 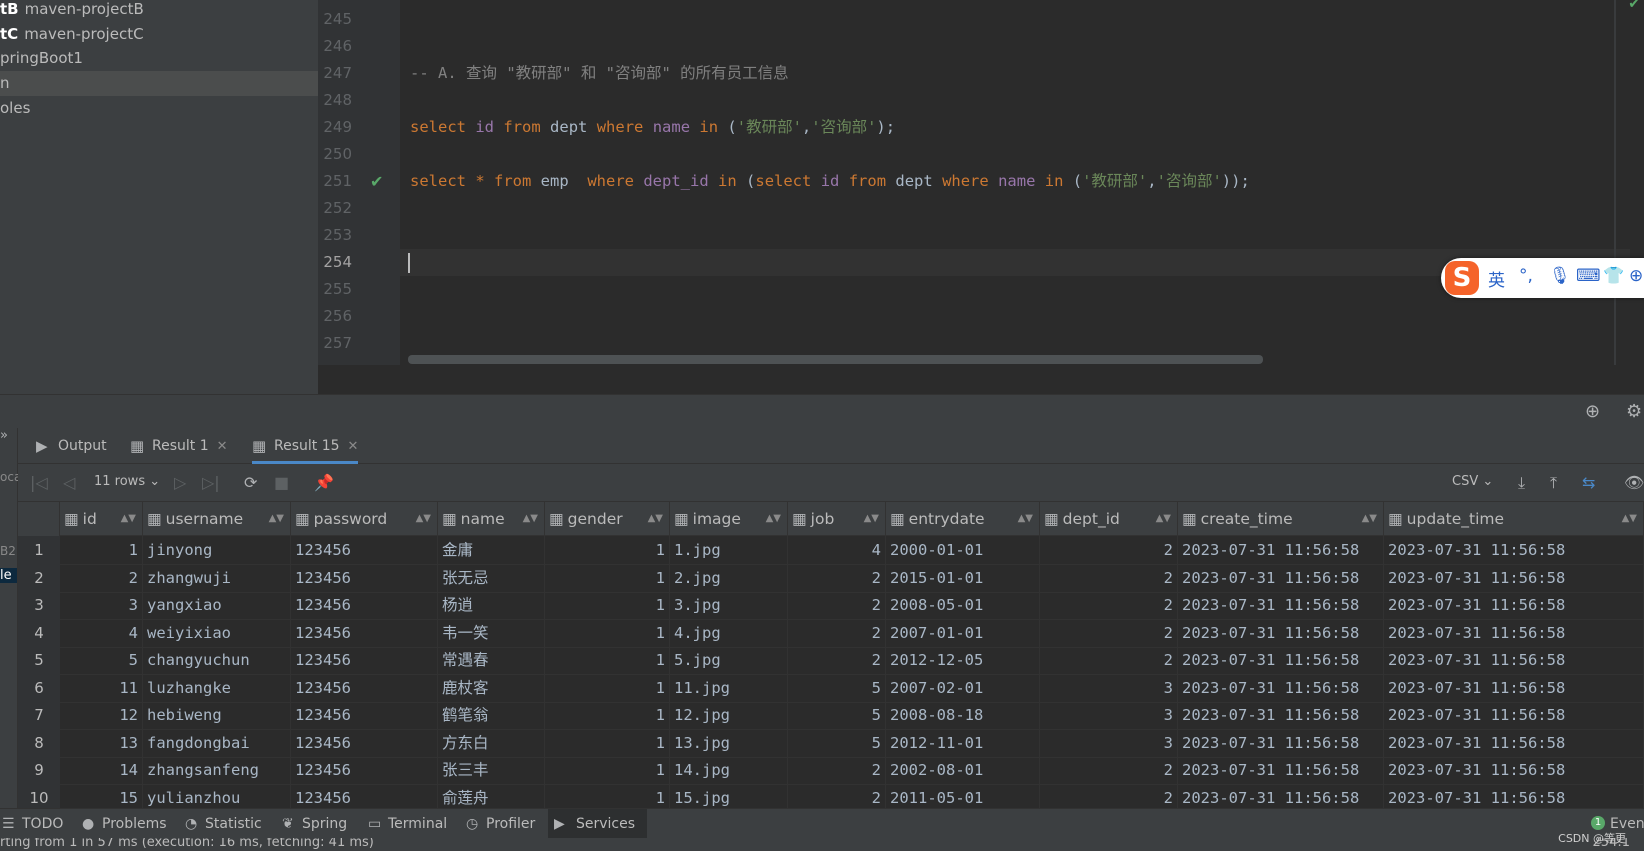 What do you see at coordinates (491, 795) in the screenshot?
I see `table-cell: 俞莲舟` at bounding box center [491, 795].